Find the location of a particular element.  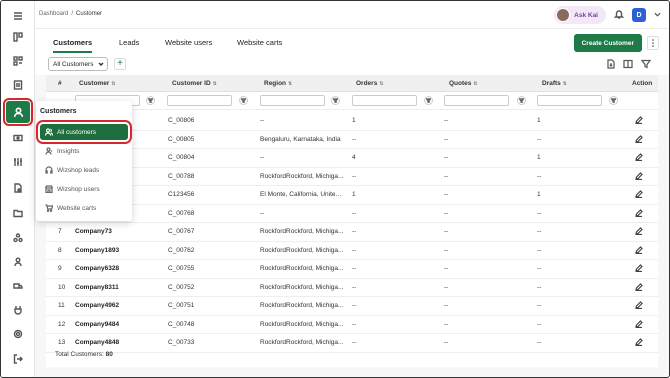

hamburger-menu-icon is located at coordinates (18, 16).